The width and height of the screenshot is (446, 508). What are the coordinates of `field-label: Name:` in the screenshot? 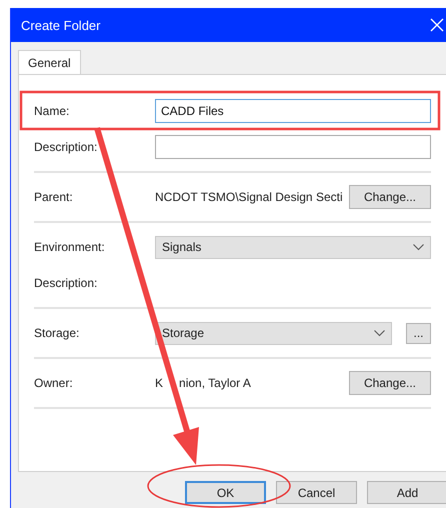 It's located at (52, 111).